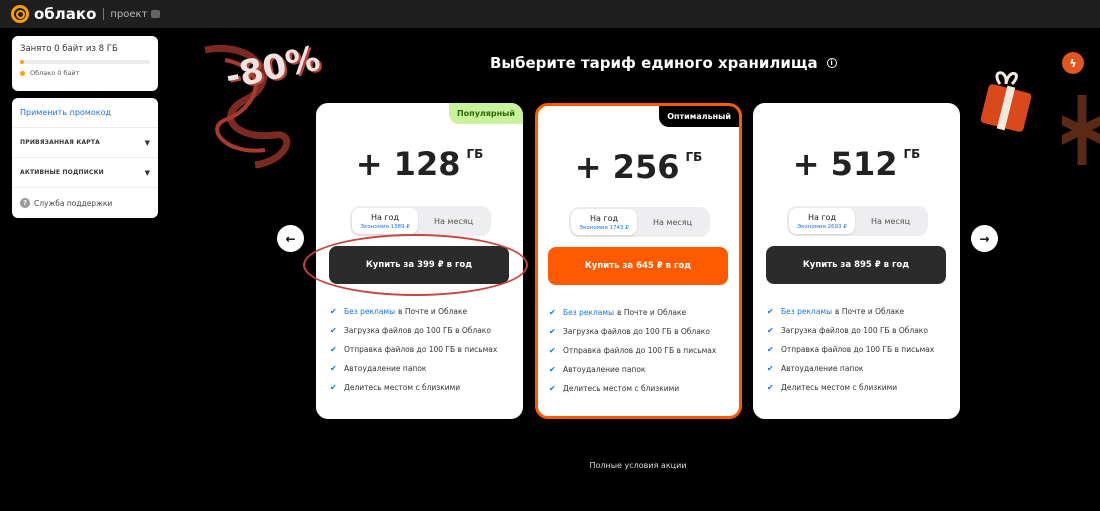 The height and width of the screenshot is (511, 1100). I want to click on plan-size: + 512 ГБ, so click(856, 164).